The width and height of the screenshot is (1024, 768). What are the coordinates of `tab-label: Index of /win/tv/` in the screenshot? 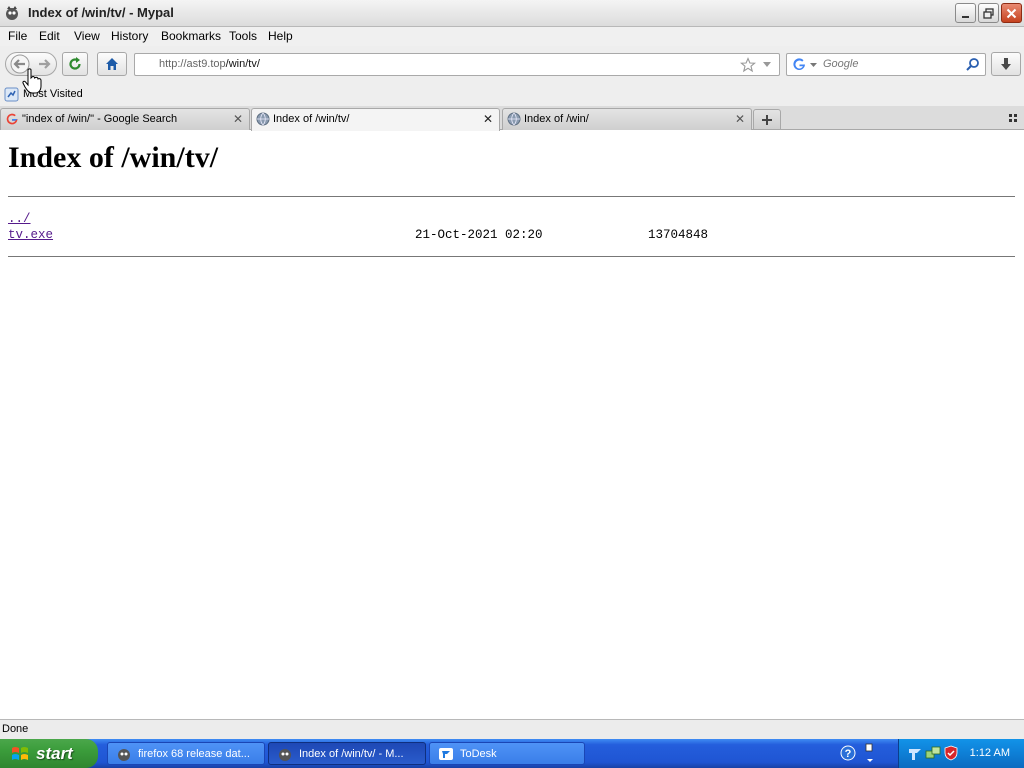 It's located at (311, 119).